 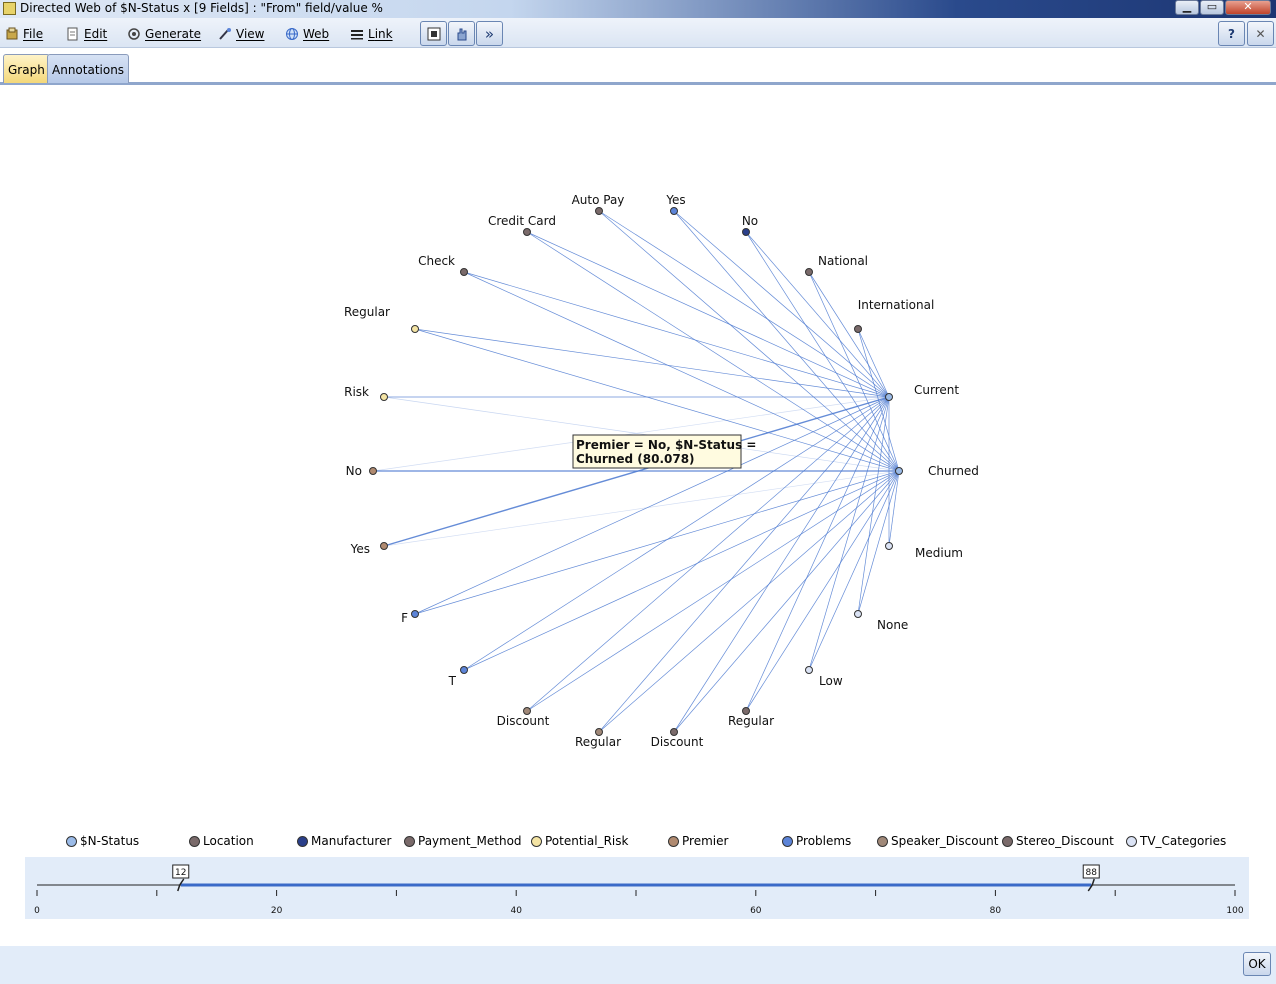 I want to click on web-link-check-current, so click(x=676, y=334).